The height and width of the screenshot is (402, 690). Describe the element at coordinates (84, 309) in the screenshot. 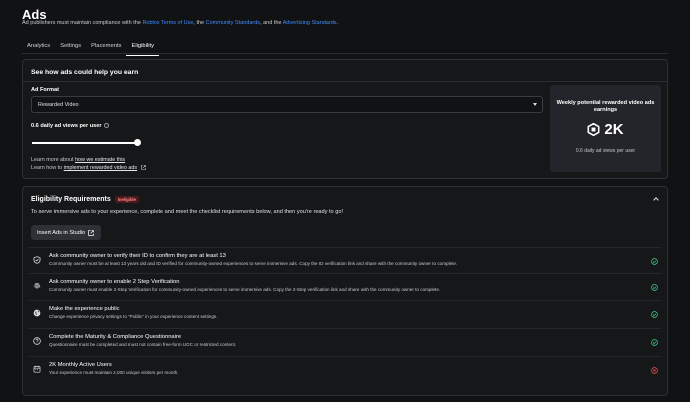

I see `requirement-title: Make the experience public` at that location.